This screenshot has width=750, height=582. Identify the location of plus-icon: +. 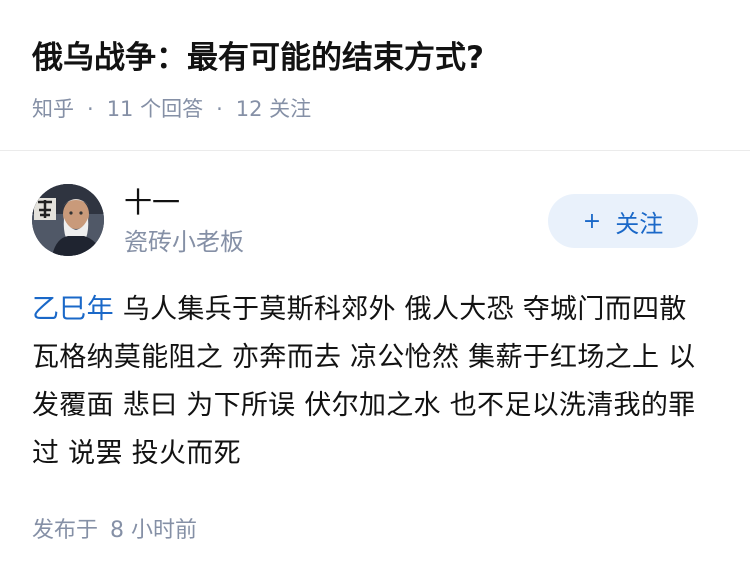
(592, 221).